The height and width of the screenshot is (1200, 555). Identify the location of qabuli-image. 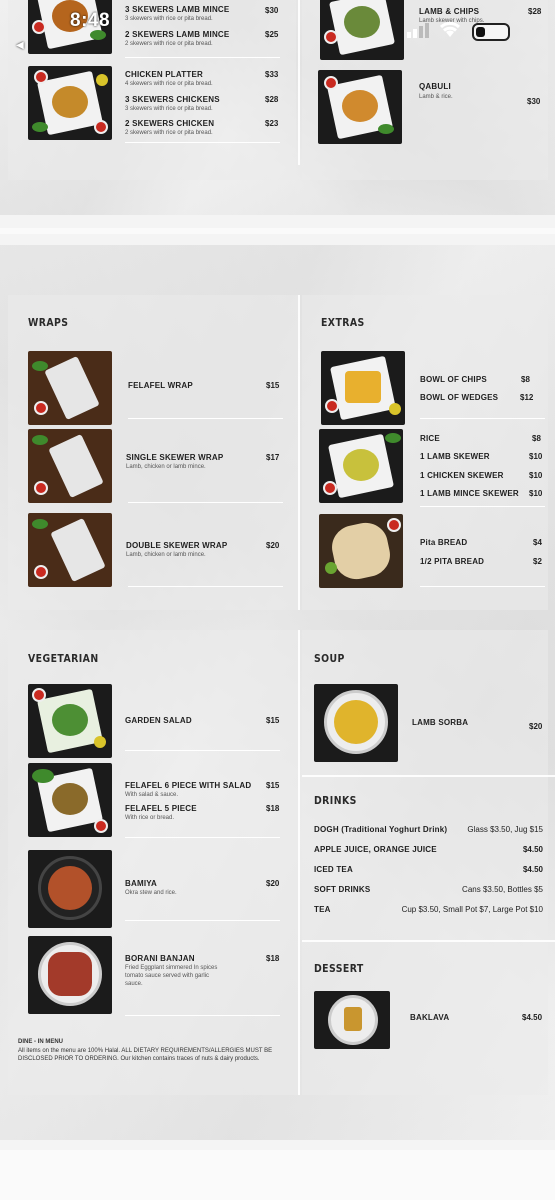
(360, 107).